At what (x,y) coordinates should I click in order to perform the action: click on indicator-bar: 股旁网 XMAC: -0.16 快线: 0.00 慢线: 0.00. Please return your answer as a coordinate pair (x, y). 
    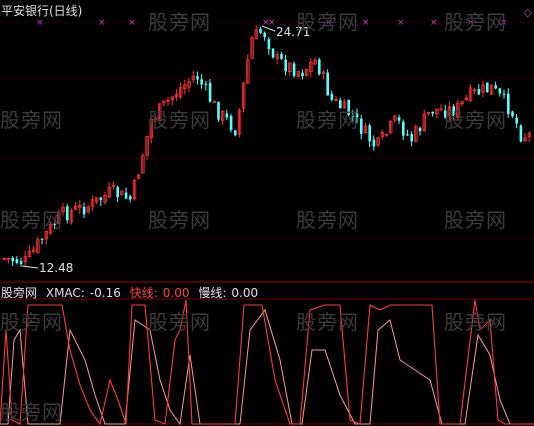
    Looking at the image, I should click on (132, 293).